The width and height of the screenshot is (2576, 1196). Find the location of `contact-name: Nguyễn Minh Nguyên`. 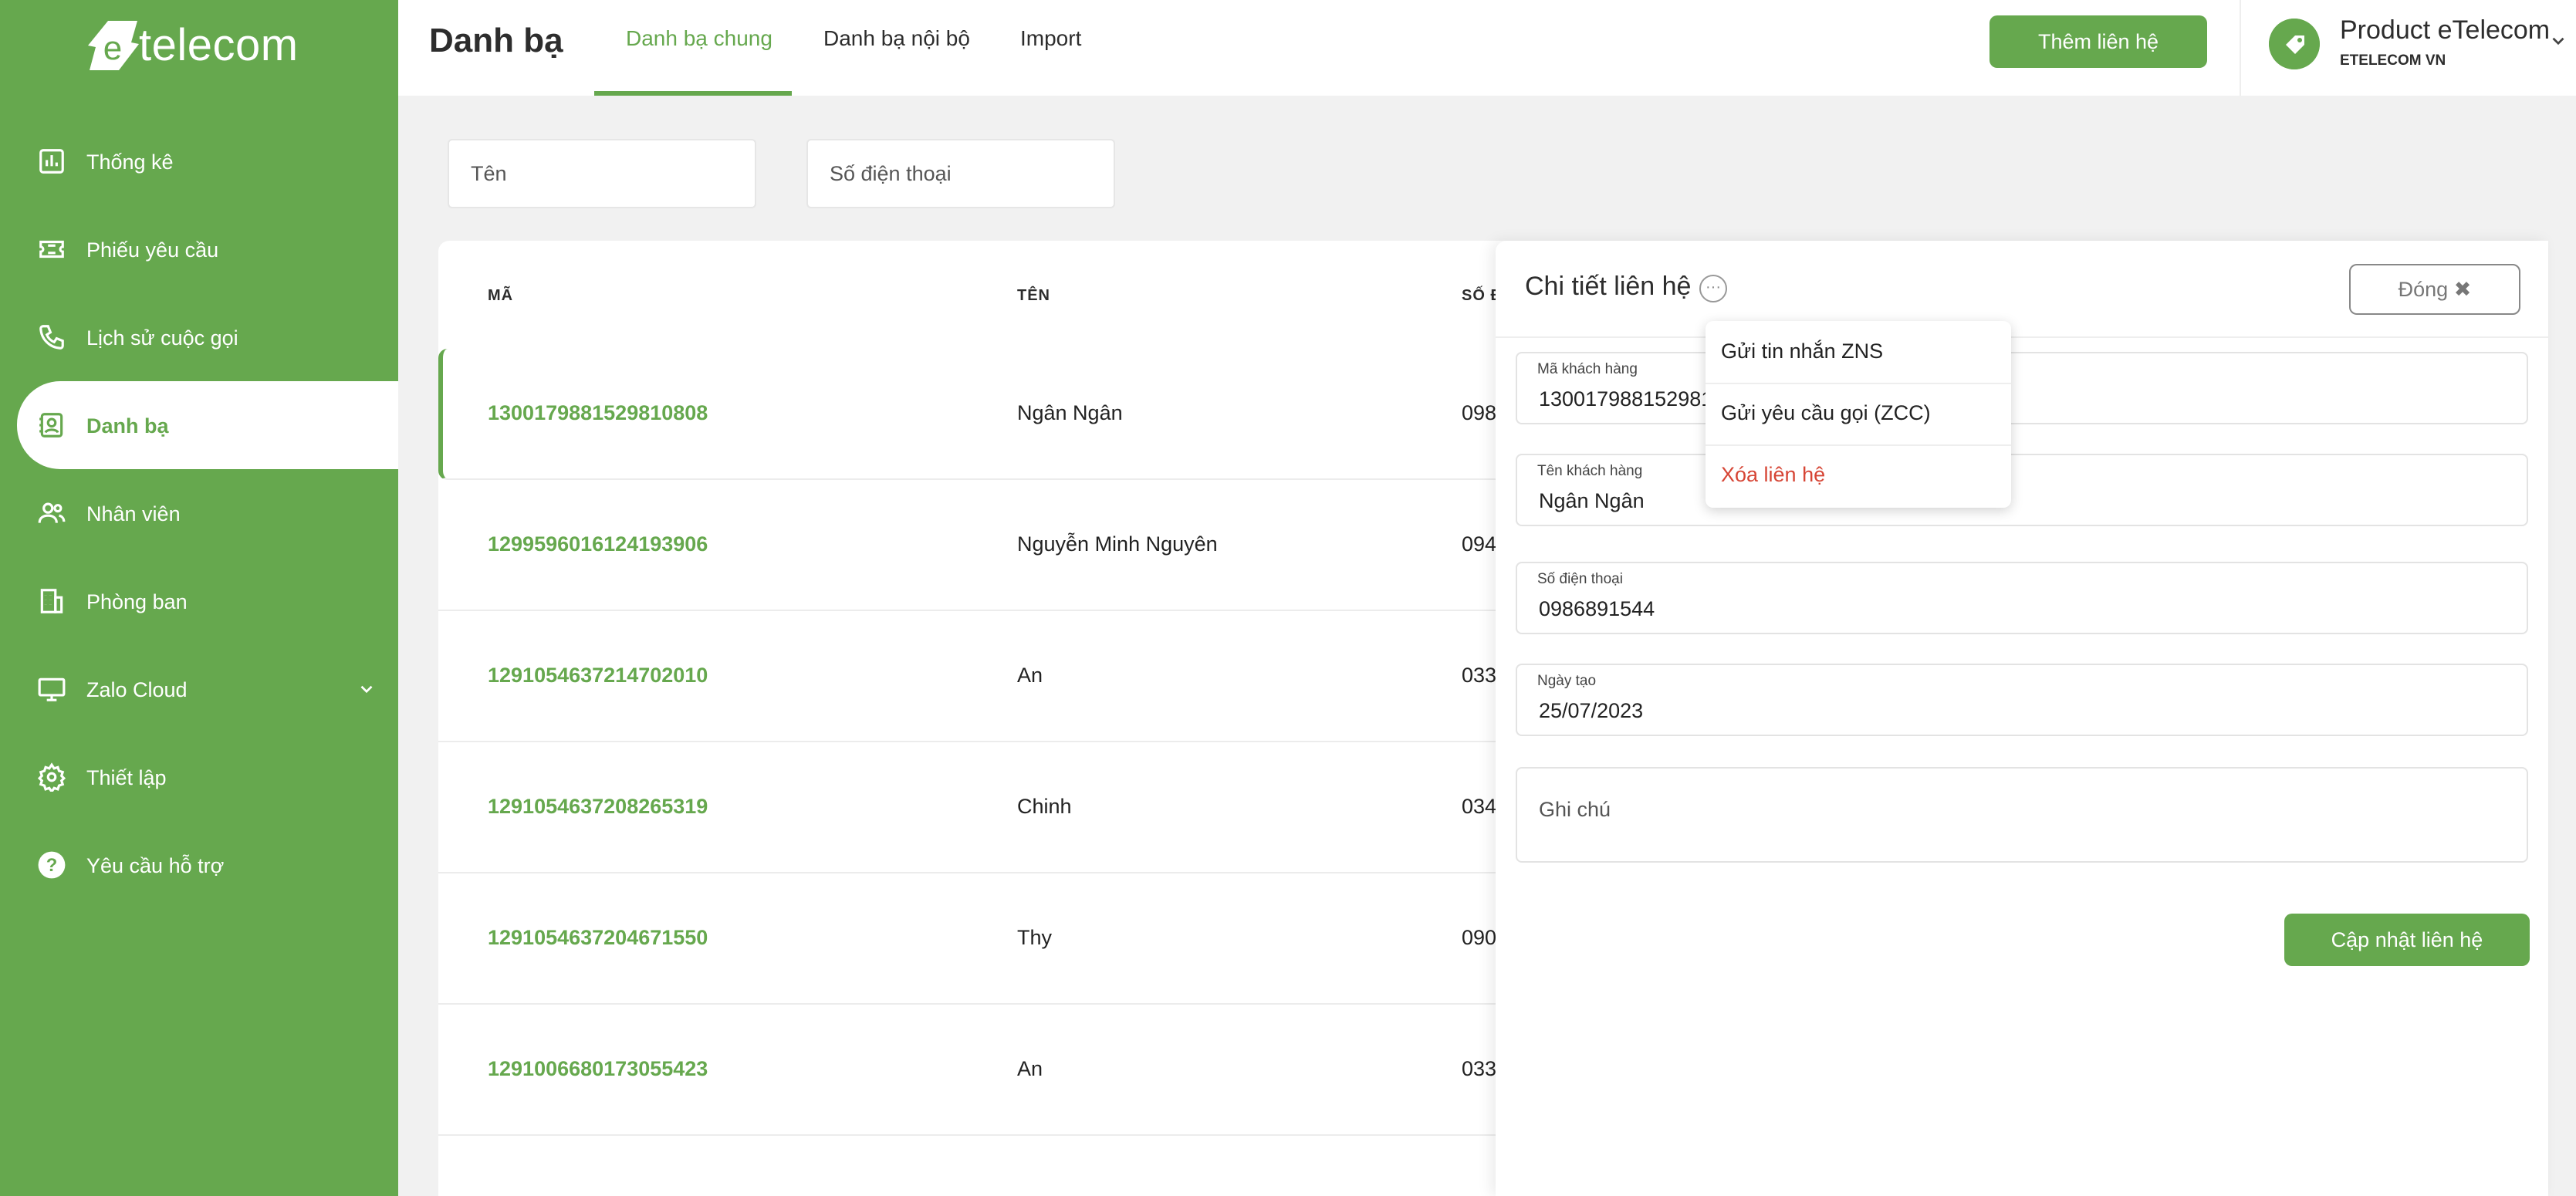

contact-name: Nguyễn Minh Nguyên is located at coordinates (1117, 544).